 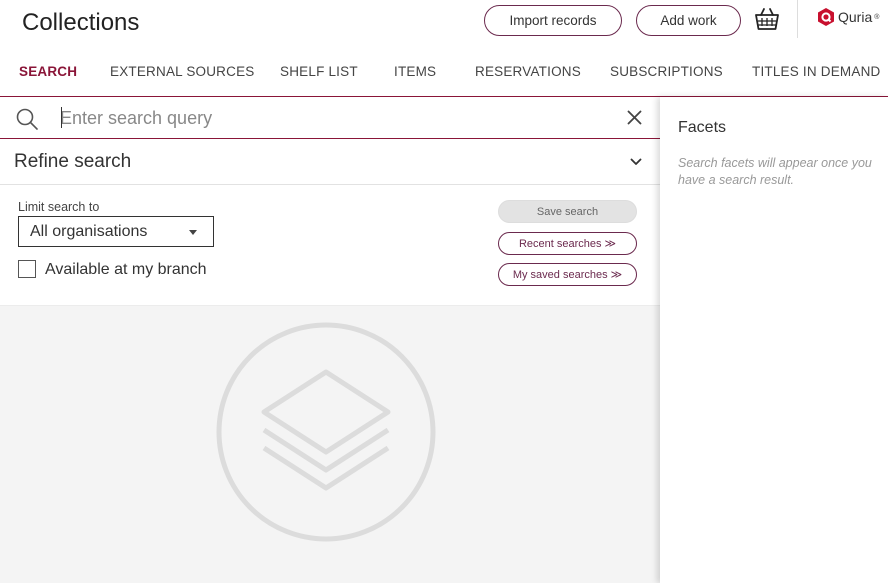 I want to click on quria-logo-icon, so click(x=826, y=17).